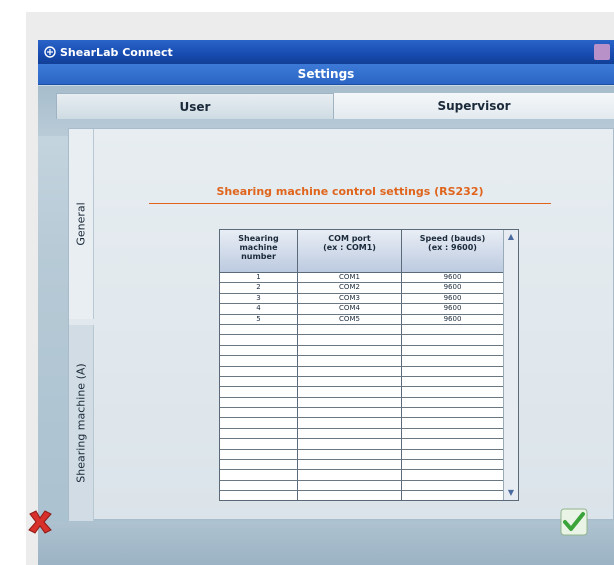 The height and width of the screenshot is (565, 614). I want to click on table-row: 4 COM4 9600, so click(369, 309).